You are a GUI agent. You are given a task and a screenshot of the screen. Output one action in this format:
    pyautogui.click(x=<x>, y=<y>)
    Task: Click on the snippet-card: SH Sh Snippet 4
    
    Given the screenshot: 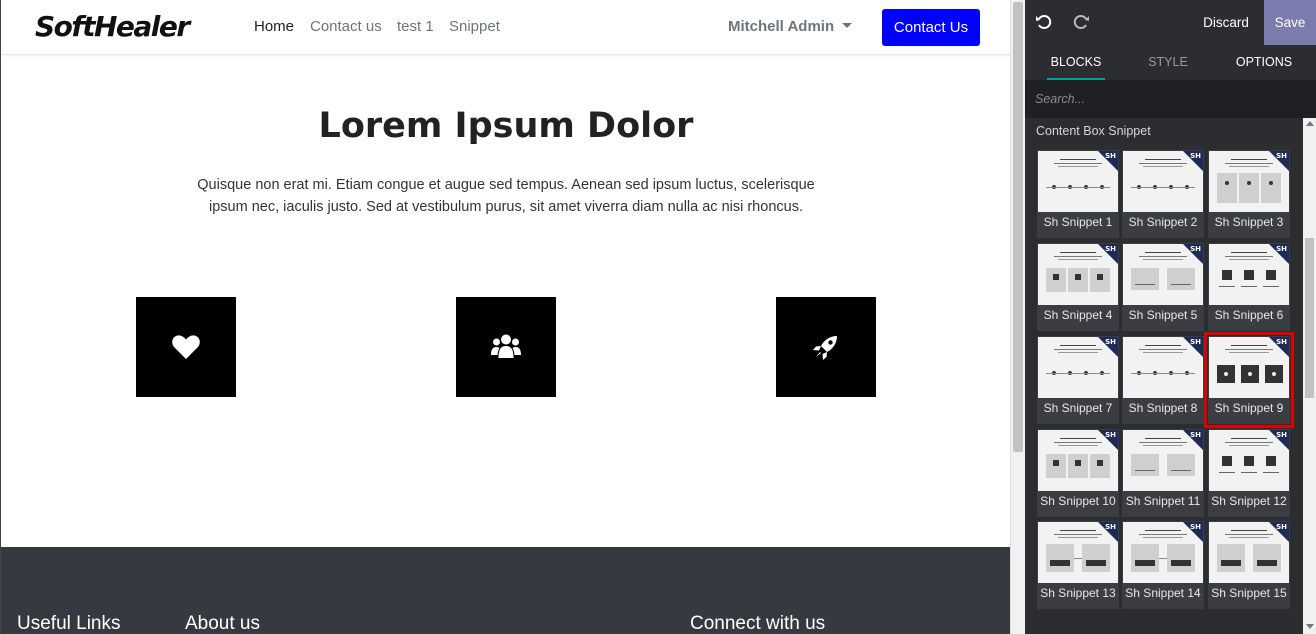 What is the action you would take?
    pyautogui.click(x=1078, y=287)
    